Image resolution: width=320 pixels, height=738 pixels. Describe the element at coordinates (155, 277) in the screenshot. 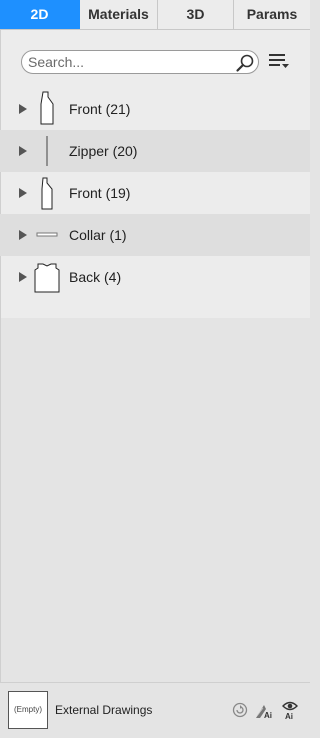

I see `list-item: Back (4)` at that location.